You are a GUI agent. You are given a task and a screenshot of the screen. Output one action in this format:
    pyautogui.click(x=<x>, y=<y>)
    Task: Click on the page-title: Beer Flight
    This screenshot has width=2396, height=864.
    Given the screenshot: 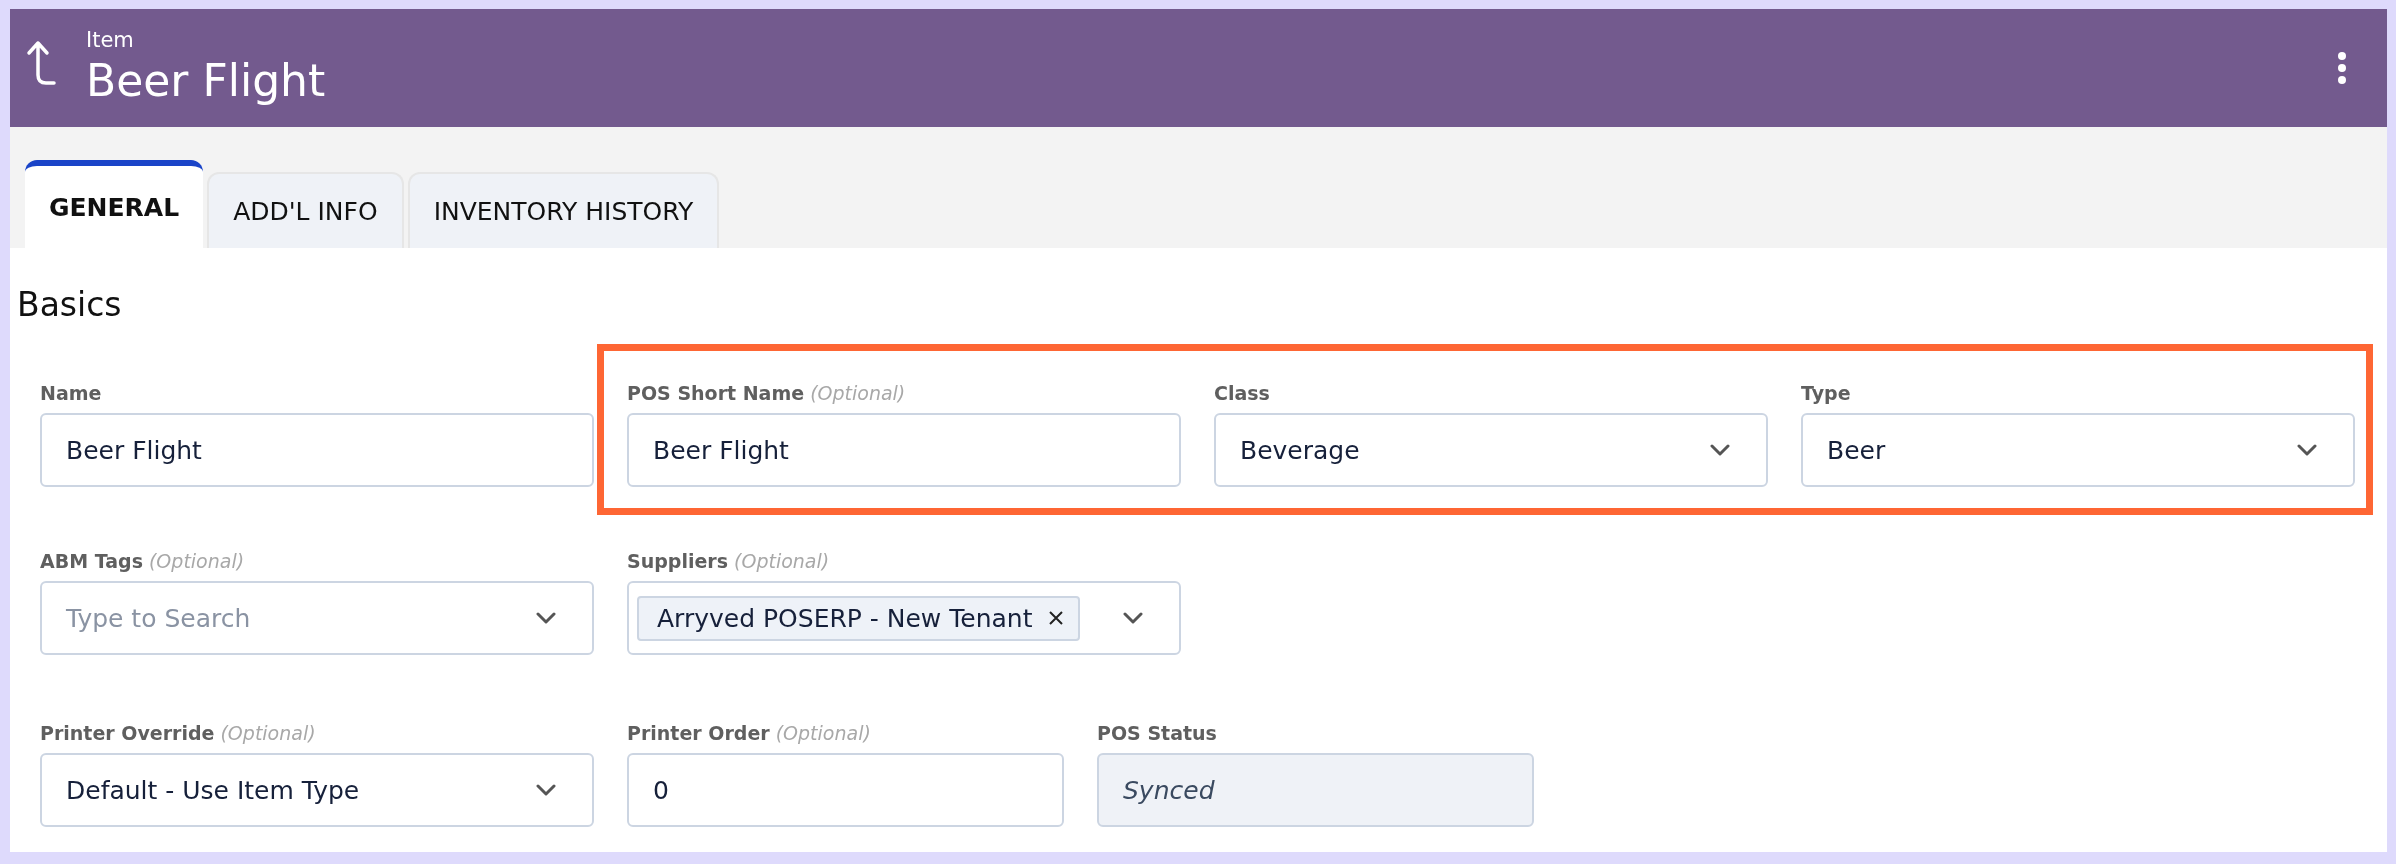 What is the action you would take?
    pyautogui.click(x=206, y=81)
    